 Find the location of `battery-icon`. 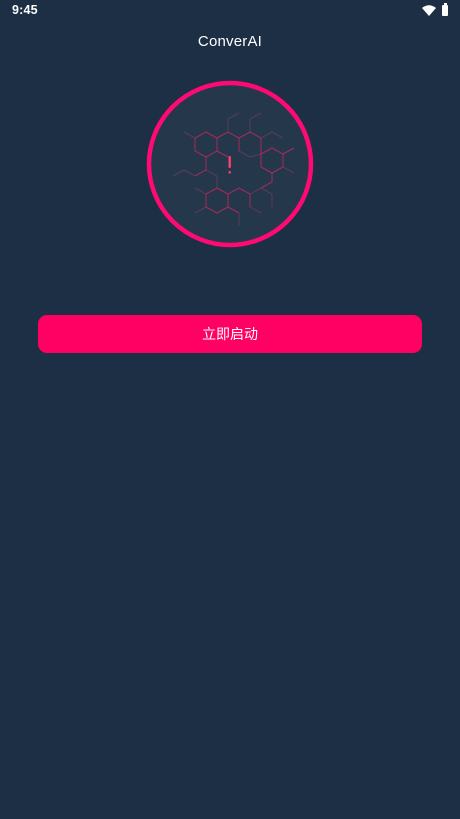

battery-icon is located at coordinates (445, 9).